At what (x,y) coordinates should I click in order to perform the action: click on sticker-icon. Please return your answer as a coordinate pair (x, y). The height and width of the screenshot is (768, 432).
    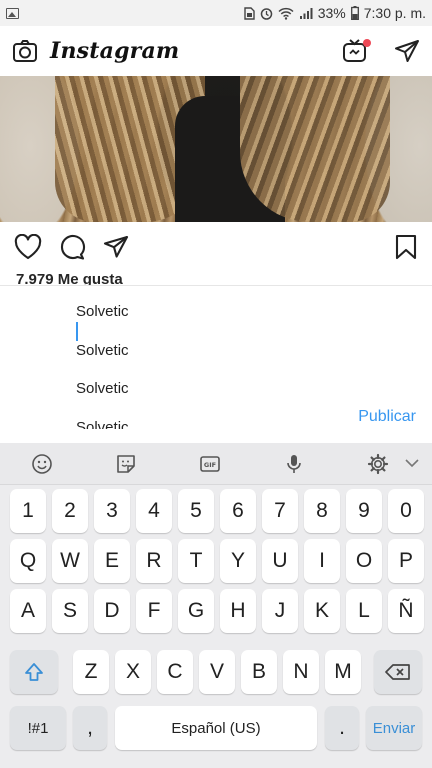
    Looking at the image, I should click on (126, 464).